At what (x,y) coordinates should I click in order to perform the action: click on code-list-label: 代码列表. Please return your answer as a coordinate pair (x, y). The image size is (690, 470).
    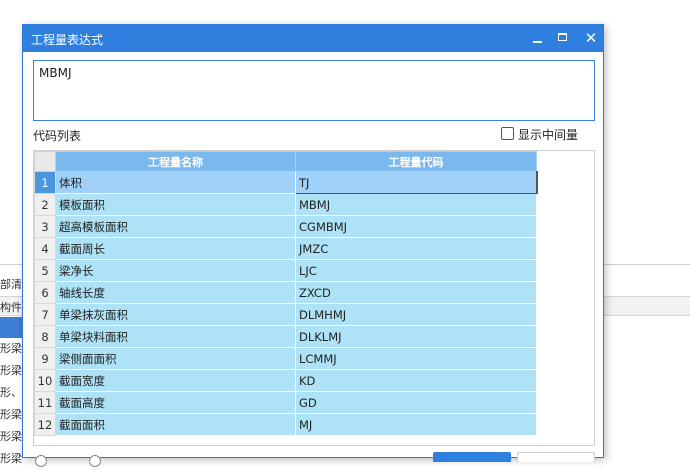
    Looking at the image, I should click on (57, 136).